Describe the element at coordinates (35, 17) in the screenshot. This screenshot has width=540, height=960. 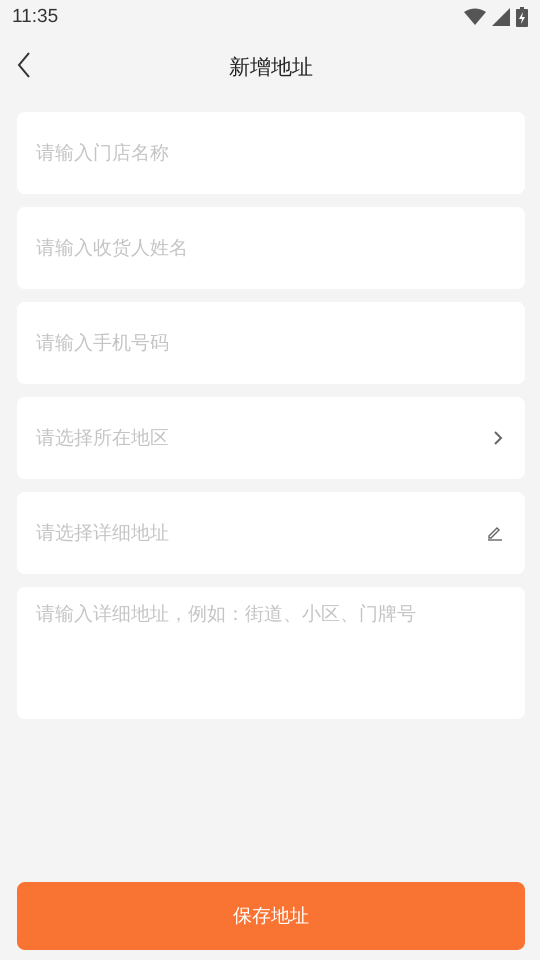
I see `status-time: 11:35` at that location.